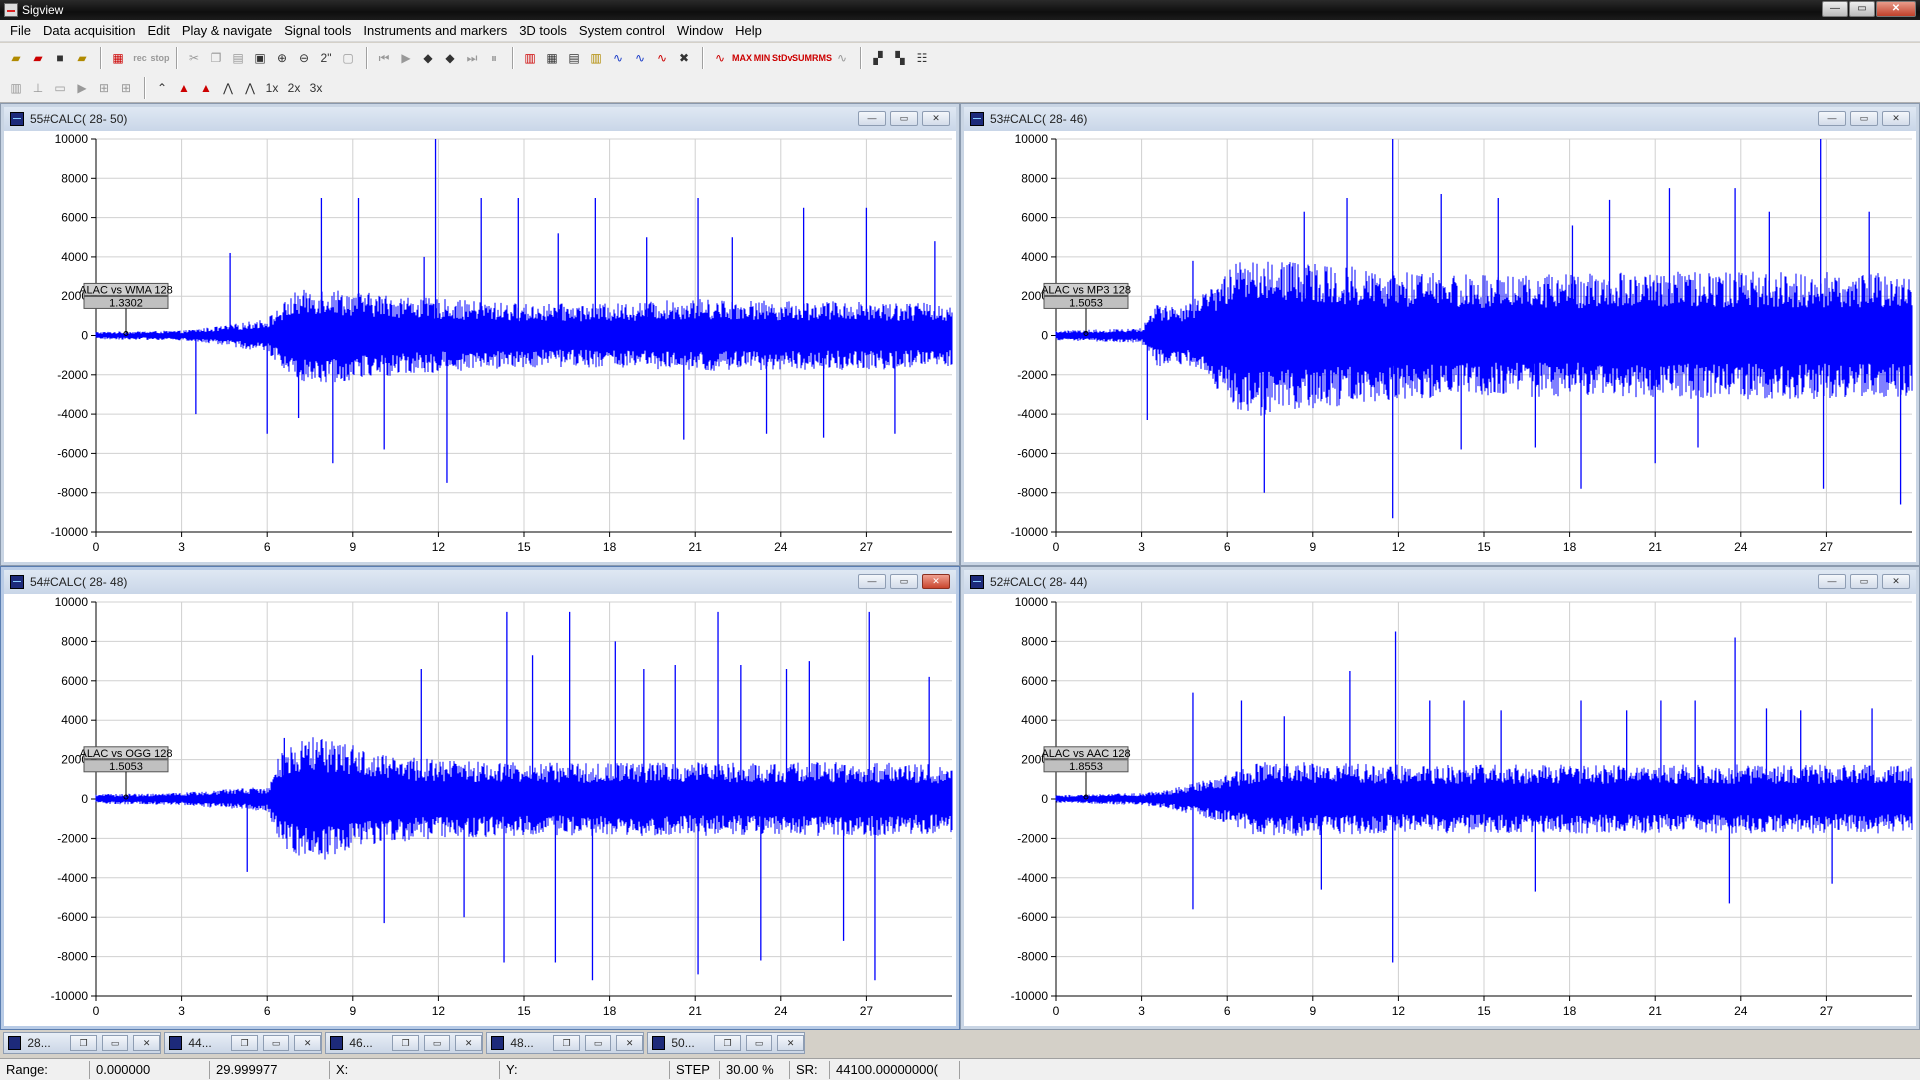 The image size is (1920, 1080). I want to click on pause-icon: ⏸, so click(494, 58).